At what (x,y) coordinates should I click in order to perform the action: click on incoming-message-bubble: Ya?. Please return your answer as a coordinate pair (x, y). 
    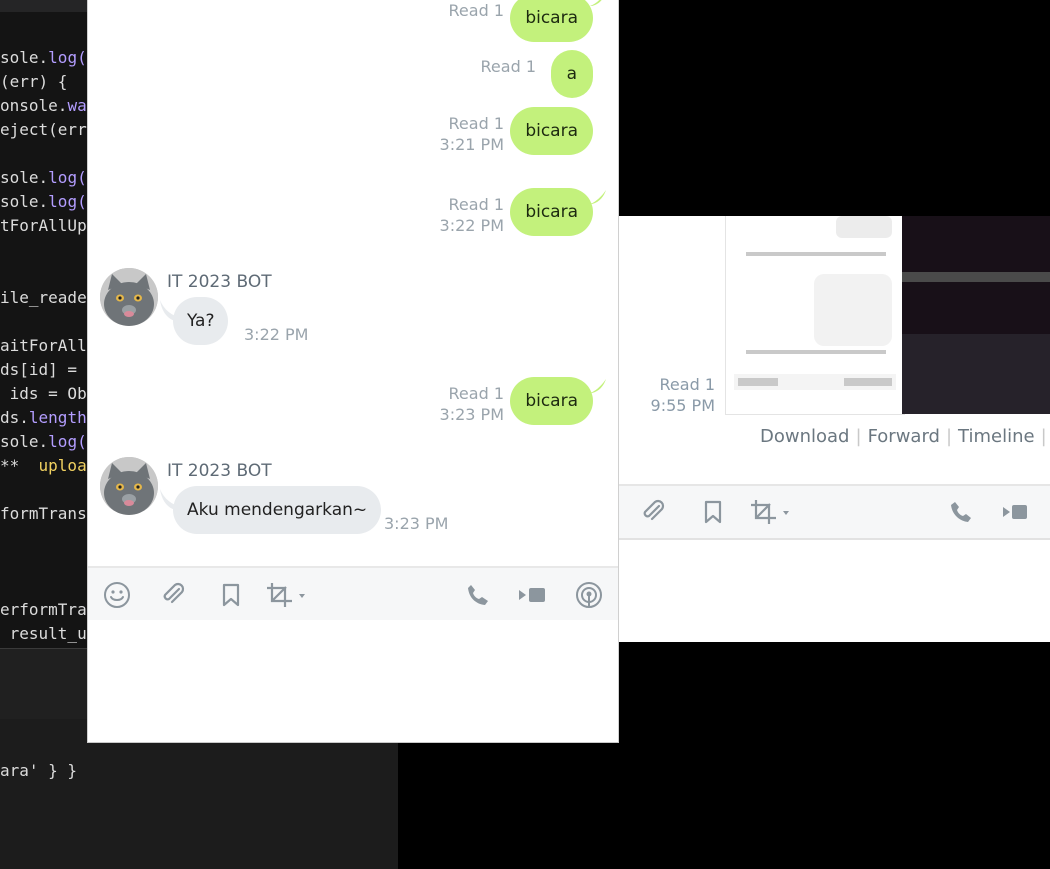
    Looking at the image, I should click on (201, 321).